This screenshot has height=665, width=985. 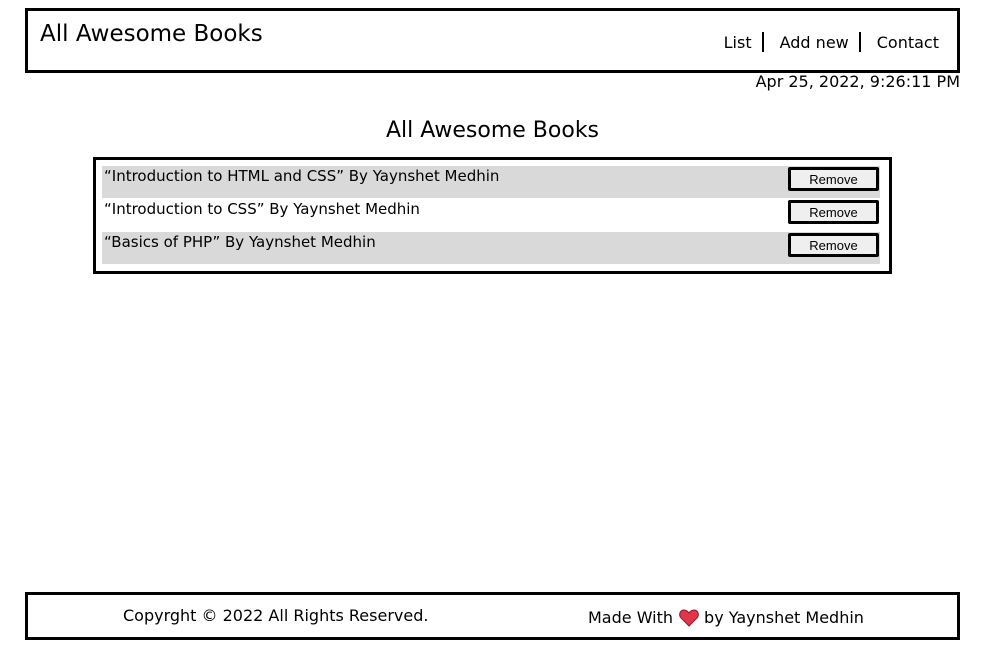 What do you see at coordinates (492, 130) in the screenshot?
I see `page-title: All Awesome Books` at bounding box center [492, 130].